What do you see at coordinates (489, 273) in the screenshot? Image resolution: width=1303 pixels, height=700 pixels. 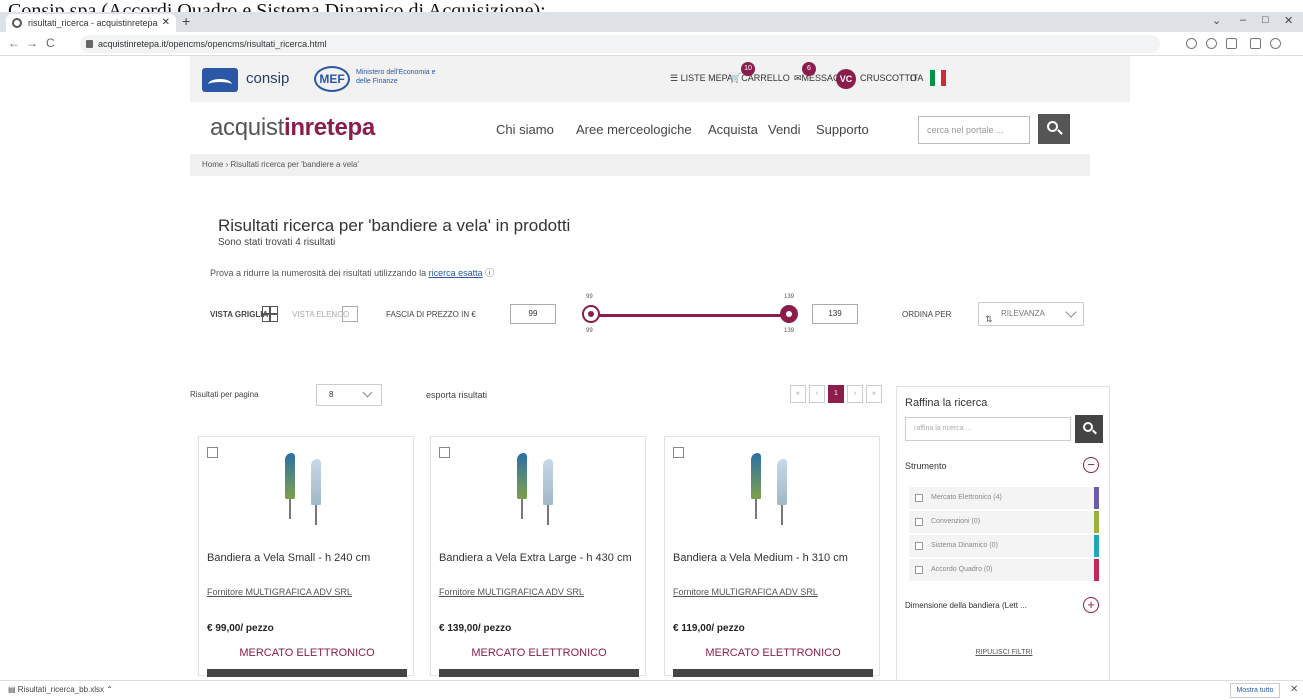 I see `info-icon: ⓘ` at bounding box center [489, 273].